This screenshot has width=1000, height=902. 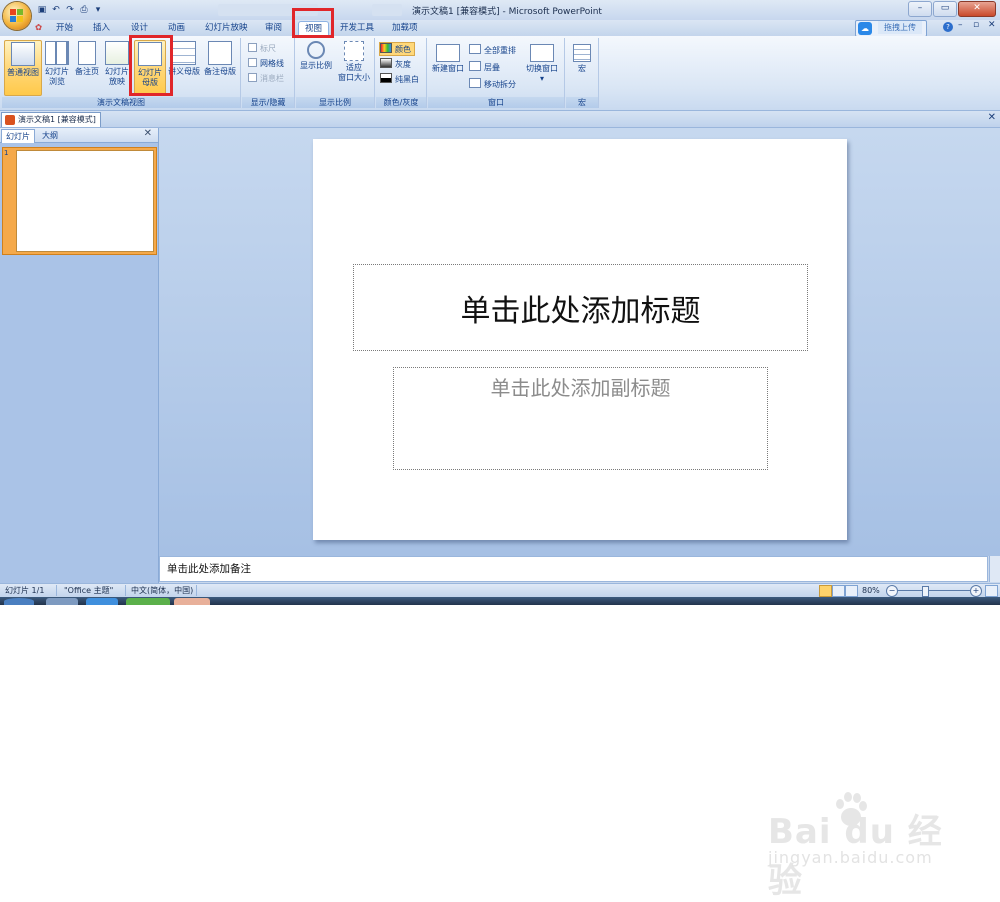 What do you see at coordinates (507, 12) in the screenshot?
I see `window-title: 演示文稿1 [兼容模式] - Microsoft PowerPoint` at bounding box center [507, 12].